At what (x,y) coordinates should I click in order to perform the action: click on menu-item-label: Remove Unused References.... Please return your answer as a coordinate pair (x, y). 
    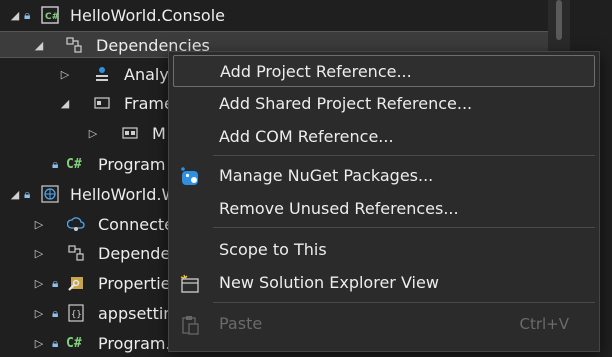
    Looking at the image, I should click on (339, 208).